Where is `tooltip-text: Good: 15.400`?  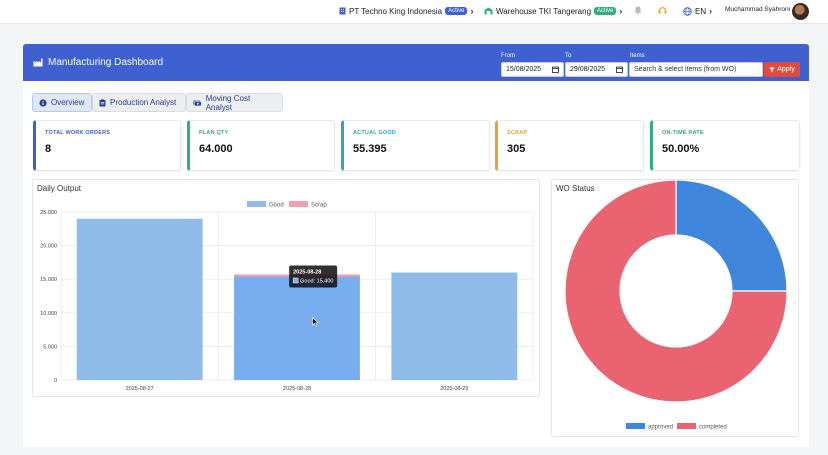
tooltip-text: Good: 15.400 is located at coordinates (316, 281).